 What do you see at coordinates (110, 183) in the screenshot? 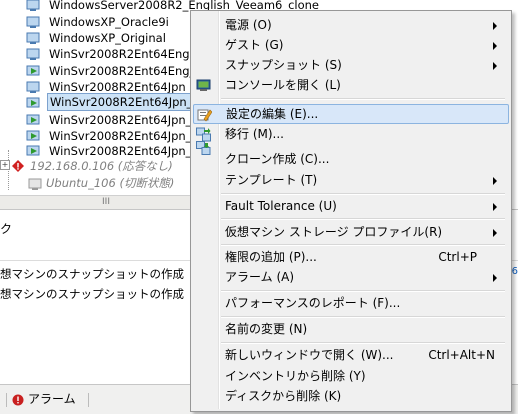
I see `tree-item-label: Ubuntu_106 (切断状態)` at bounding box center [110, 183].